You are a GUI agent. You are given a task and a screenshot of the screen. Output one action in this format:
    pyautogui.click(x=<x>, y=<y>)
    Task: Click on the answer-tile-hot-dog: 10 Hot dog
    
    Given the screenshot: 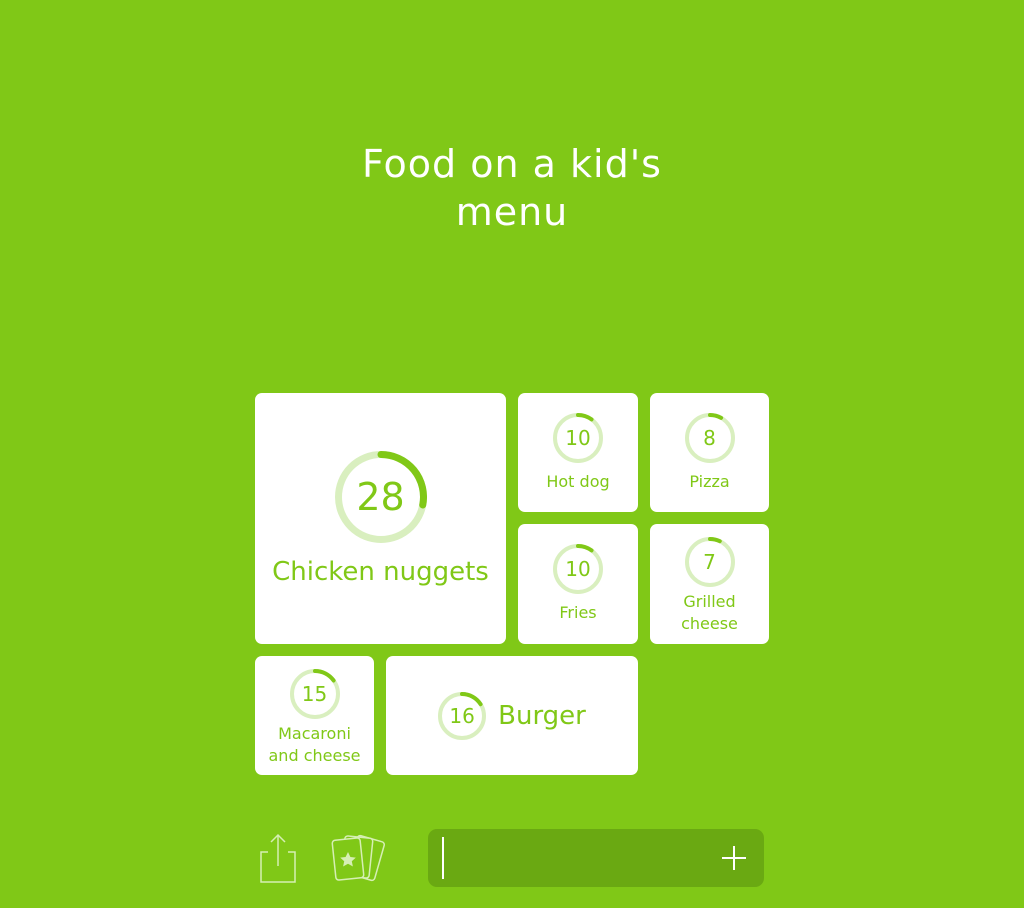 What is the action you would take?
    pyautogui.click(x=578, y=452)
    